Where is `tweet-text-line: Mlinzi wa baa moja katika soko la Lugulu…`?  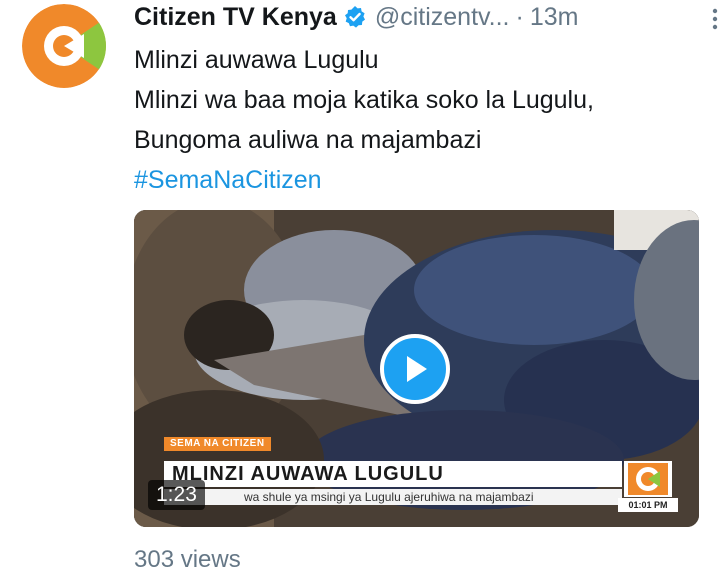 tweet-text-line: Mlinzi wa baa moja katika soko la Lugulu… is located at coordinates (364, 100).